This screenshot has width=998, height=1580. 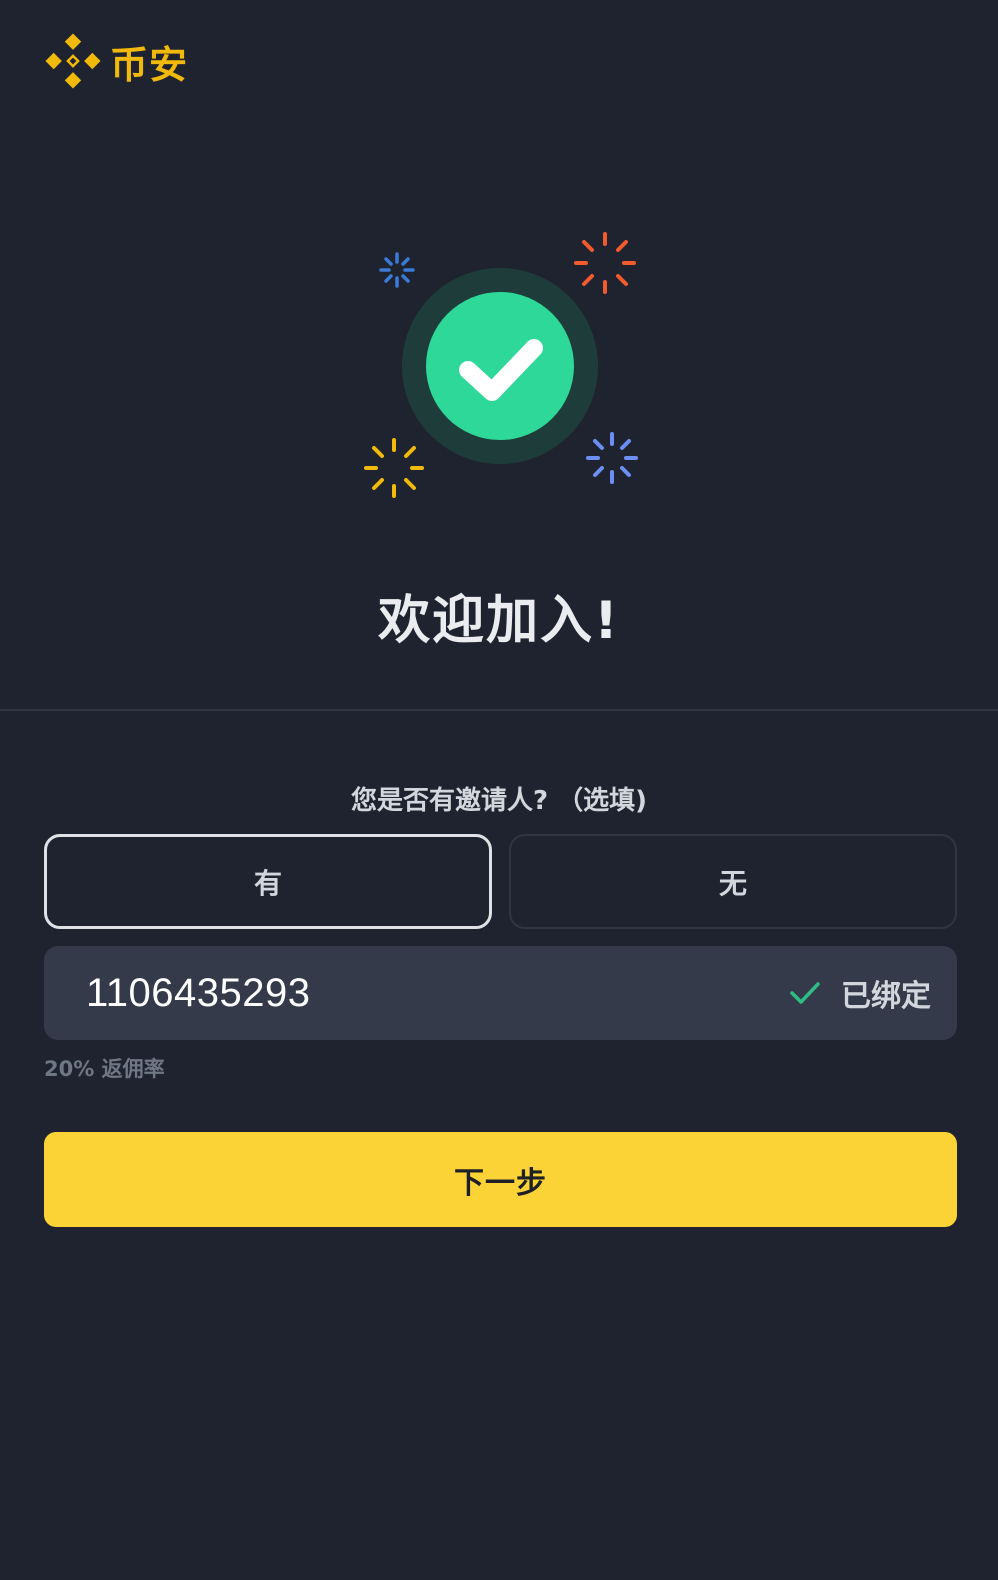 I want to click on referrer-yes-label: 有, so click(x=267, y=883).